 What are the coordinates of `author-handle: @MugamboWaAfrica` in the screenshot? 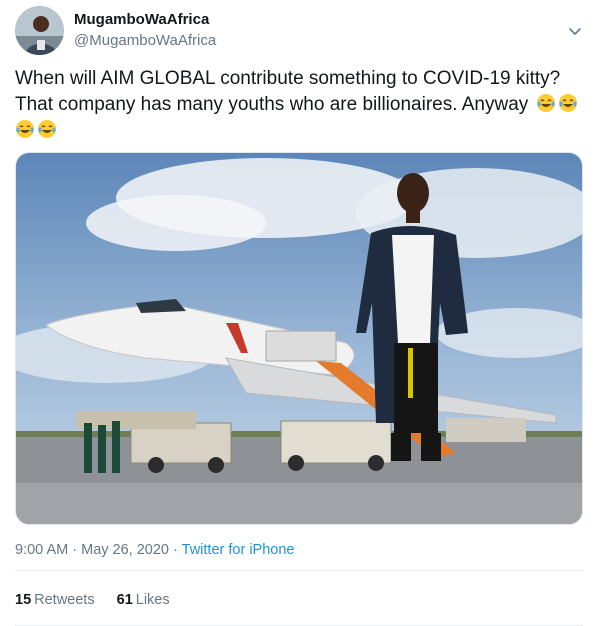 It's located at (145, 40).